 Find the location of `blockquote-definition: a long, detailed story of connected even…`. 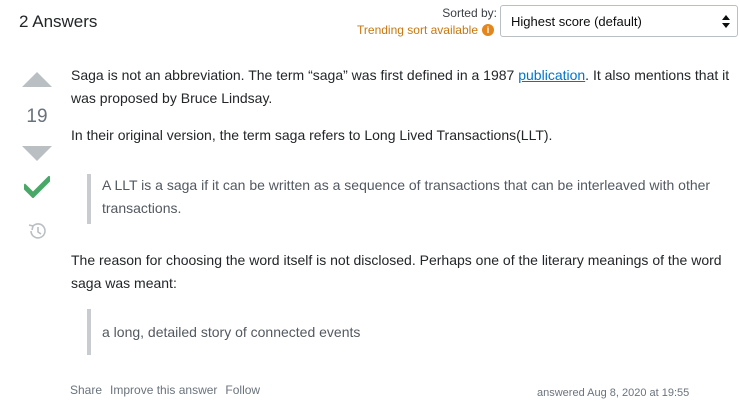

blockquote-definition: a long, detailed story of connected even… is located at coordinates (404, 332).